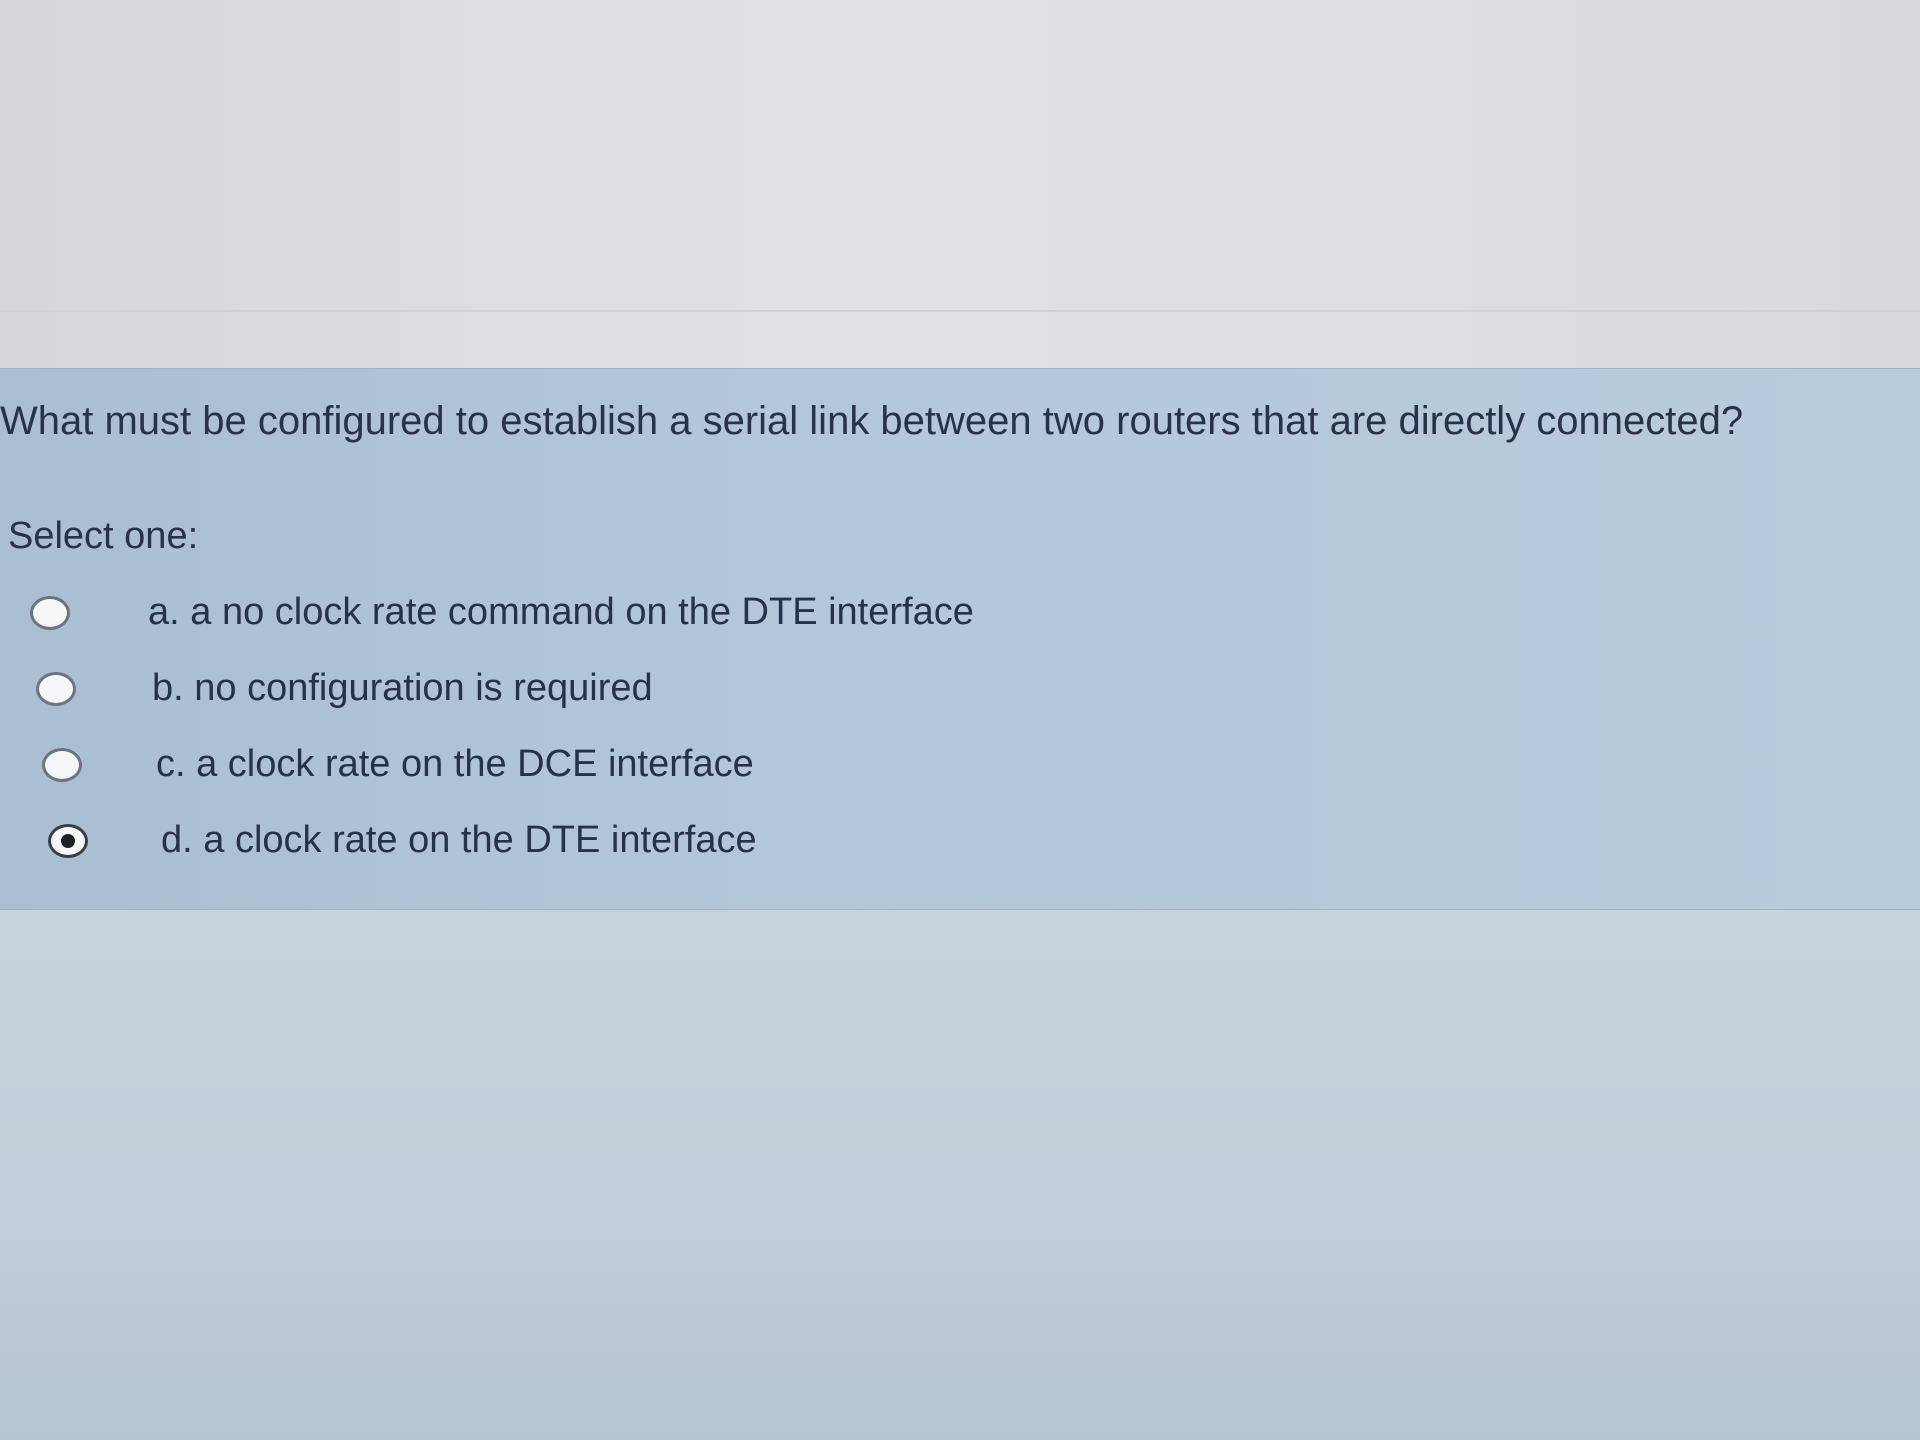 This screenshot has height=1440, width=1920. What do you see at coordinates (455, 764) in the screenshot?
I see `answer-option-label: c. a clock rate on the DCE interface` at bounding box center [455, 764].